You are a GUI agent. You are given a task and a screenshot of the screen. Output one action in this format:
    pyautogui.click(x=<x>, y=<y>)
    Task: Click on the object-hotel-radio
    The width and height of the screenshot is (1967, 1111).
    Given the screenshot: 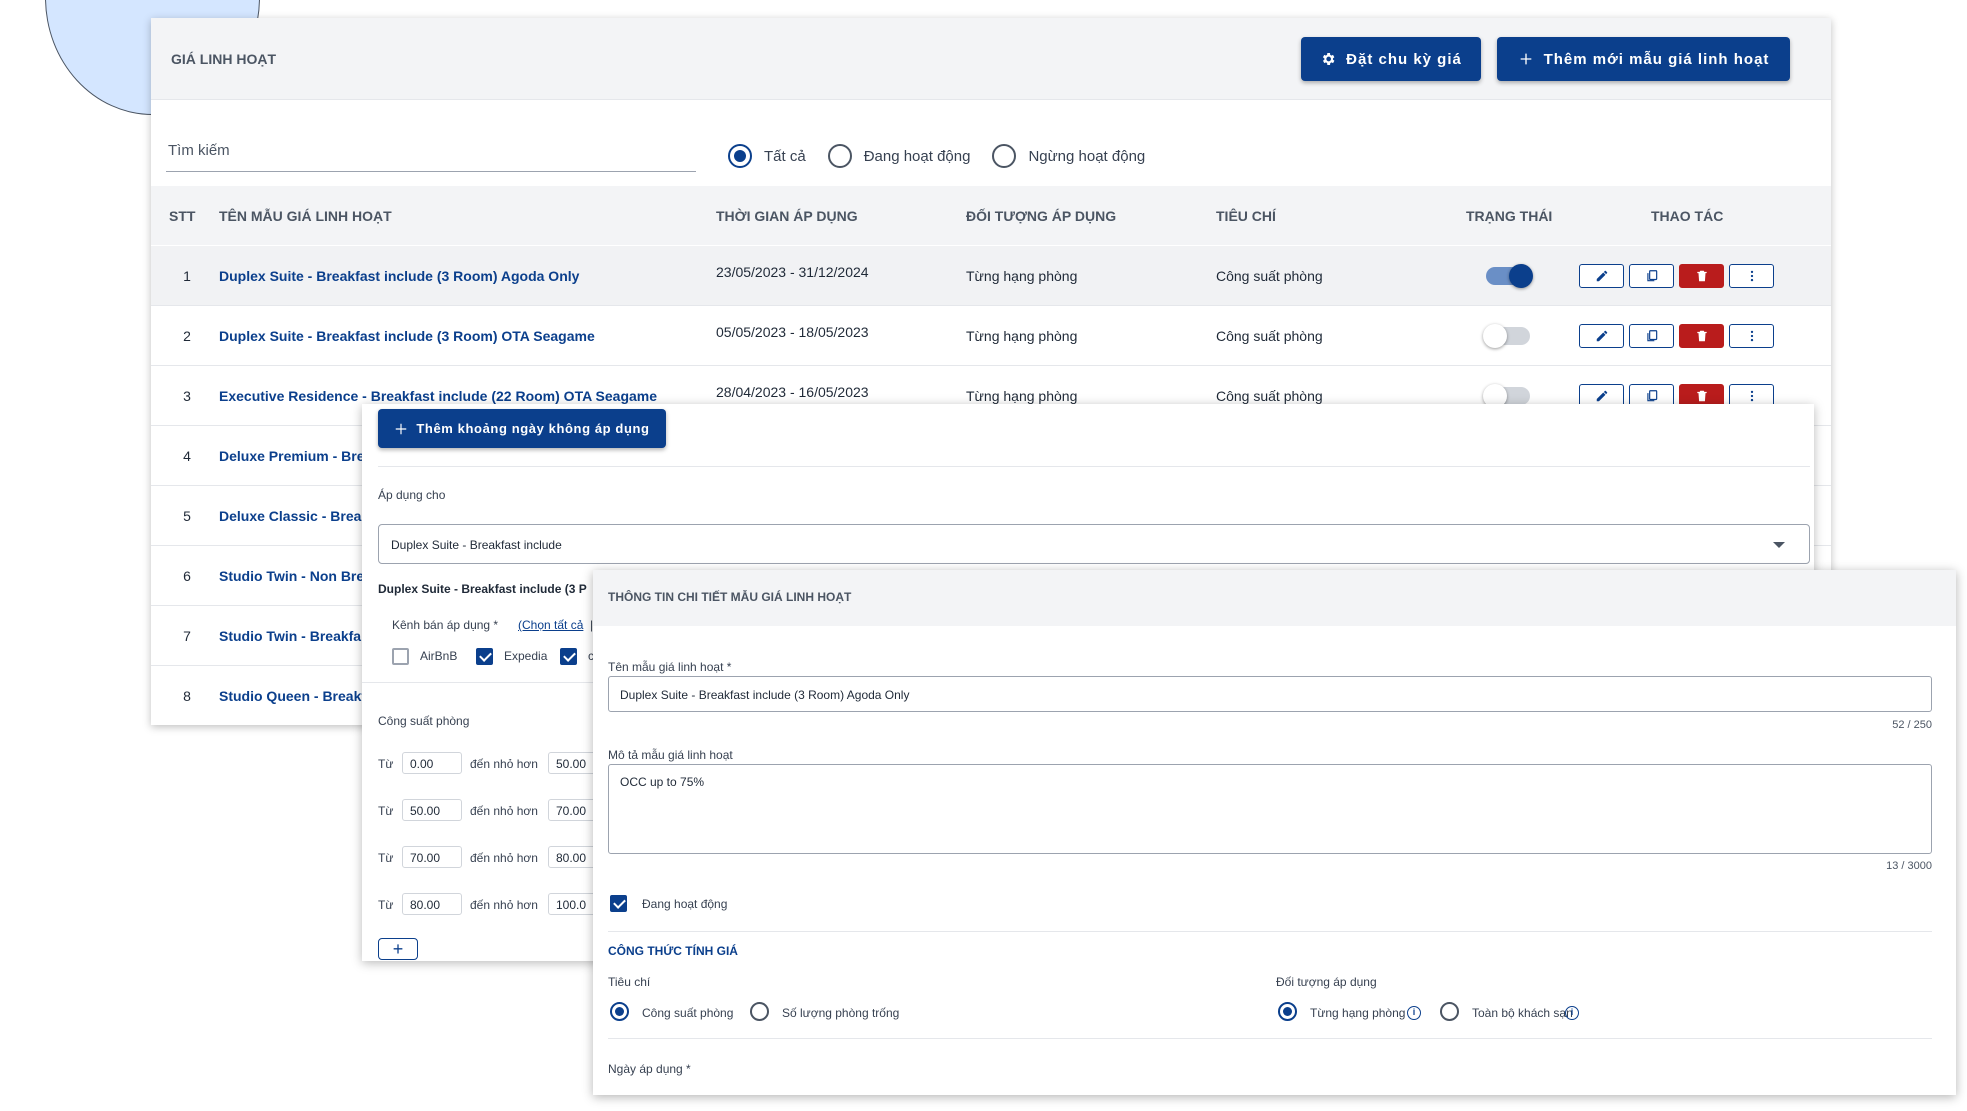 What is the action you would take?
    pyautogui.click(x=1449, y=1011)
    